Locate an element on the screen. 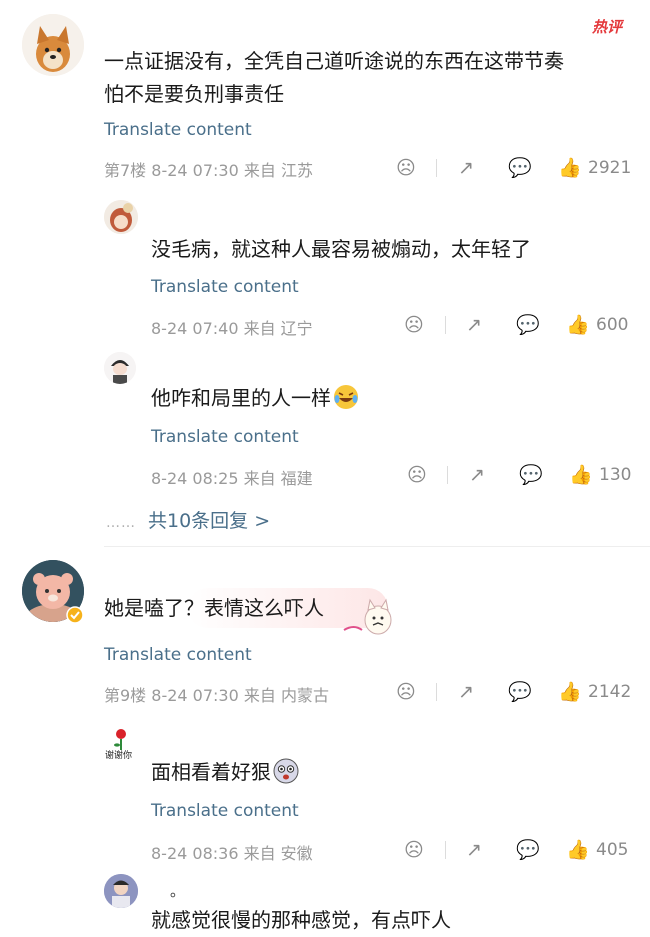 The width and height of the screenshot is (650, 937). reply-text: 他咋和局里的人一样 is located at coordinates (255, 398).